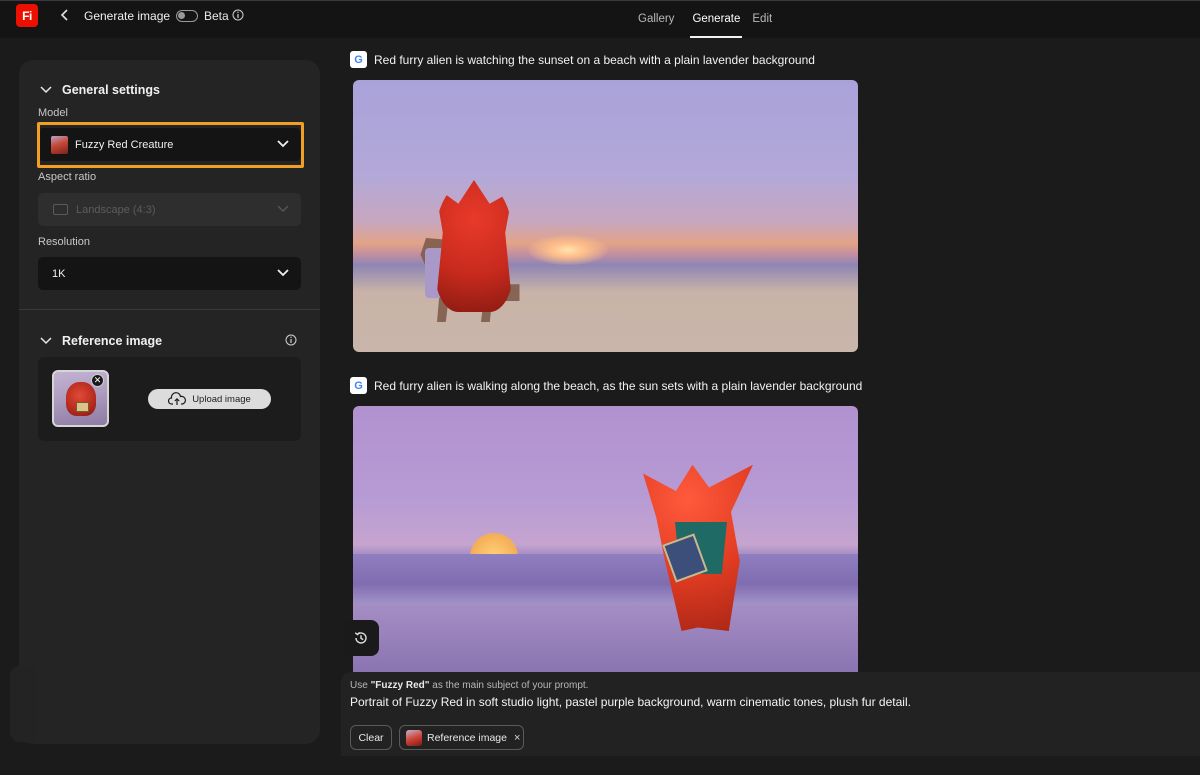 The height and width of the screenshot is (775, 1200). What do you see at coordinates (60, 209) in the screenshot?
I see `aspect-ratio-icon` at bounding box center [60, 209].